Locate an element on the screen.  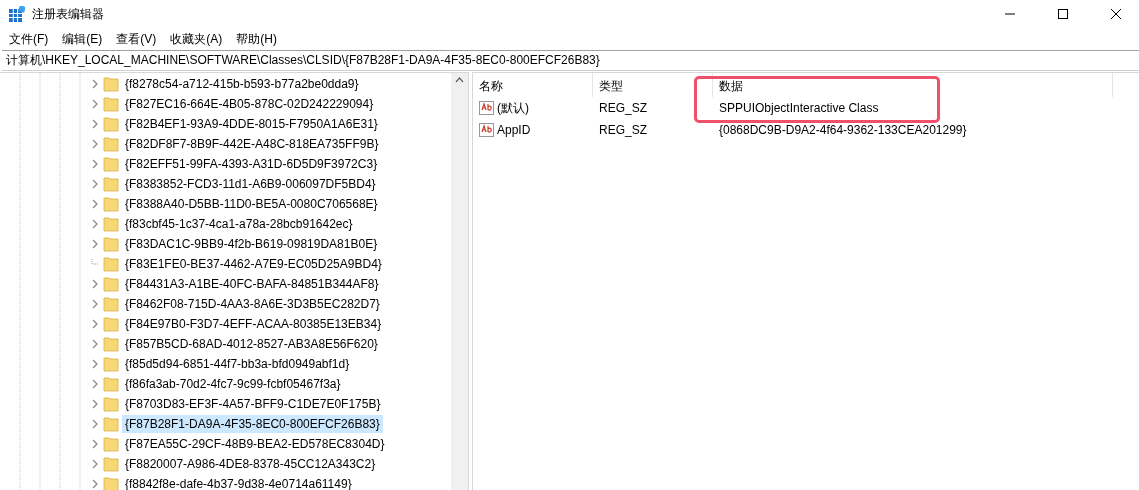
tree-item: {F8820007-A986-4DE8-8378-45CC12A343C2} is located at coordinates (250, 464).